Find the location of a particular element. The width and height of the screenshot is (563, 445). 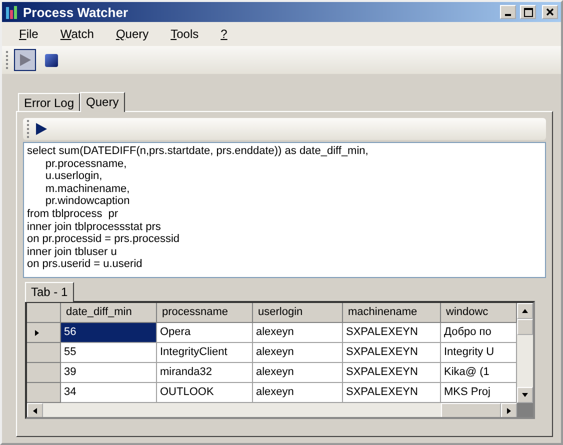

scroll-right-icon is located at coordinates (509, 411).